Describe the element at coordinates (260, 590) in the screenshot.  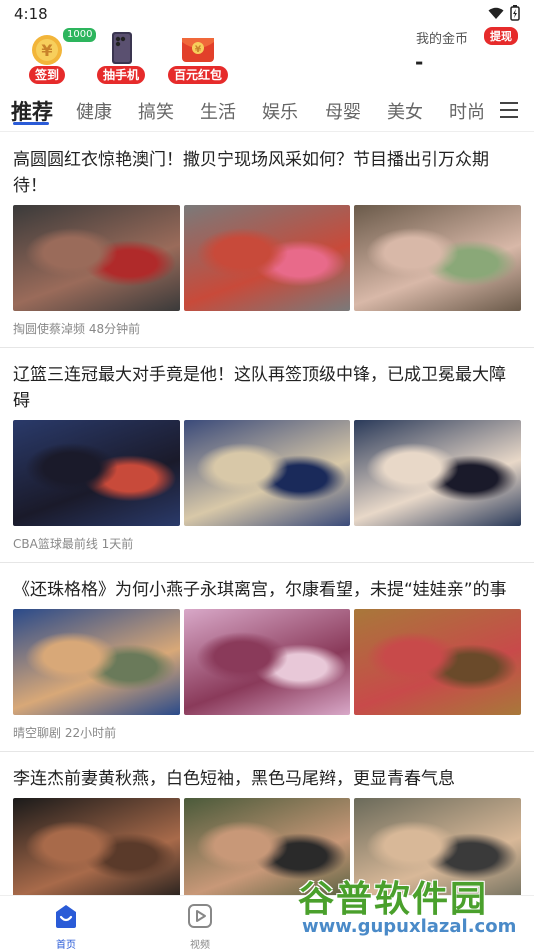
I see `article-title: 《还珠格格》为何小燕子永琪离宫，尔康看望，未提“娃娃亲”的事` at that location.